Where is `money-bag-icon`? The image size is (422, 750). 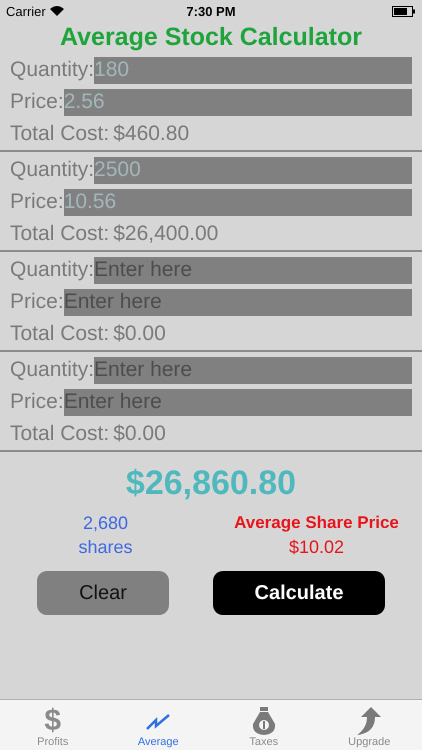 money-bag-icon is located at coordinates (263, 721).